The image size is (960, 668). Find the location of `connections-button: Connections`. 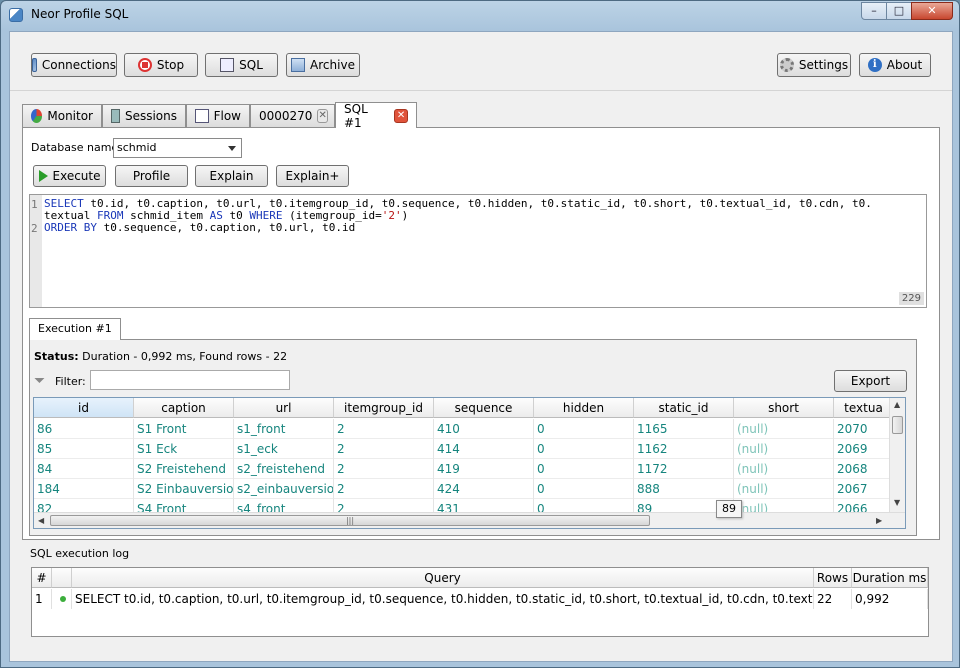

connections-button: Connections is located at coordinates (74, 65).